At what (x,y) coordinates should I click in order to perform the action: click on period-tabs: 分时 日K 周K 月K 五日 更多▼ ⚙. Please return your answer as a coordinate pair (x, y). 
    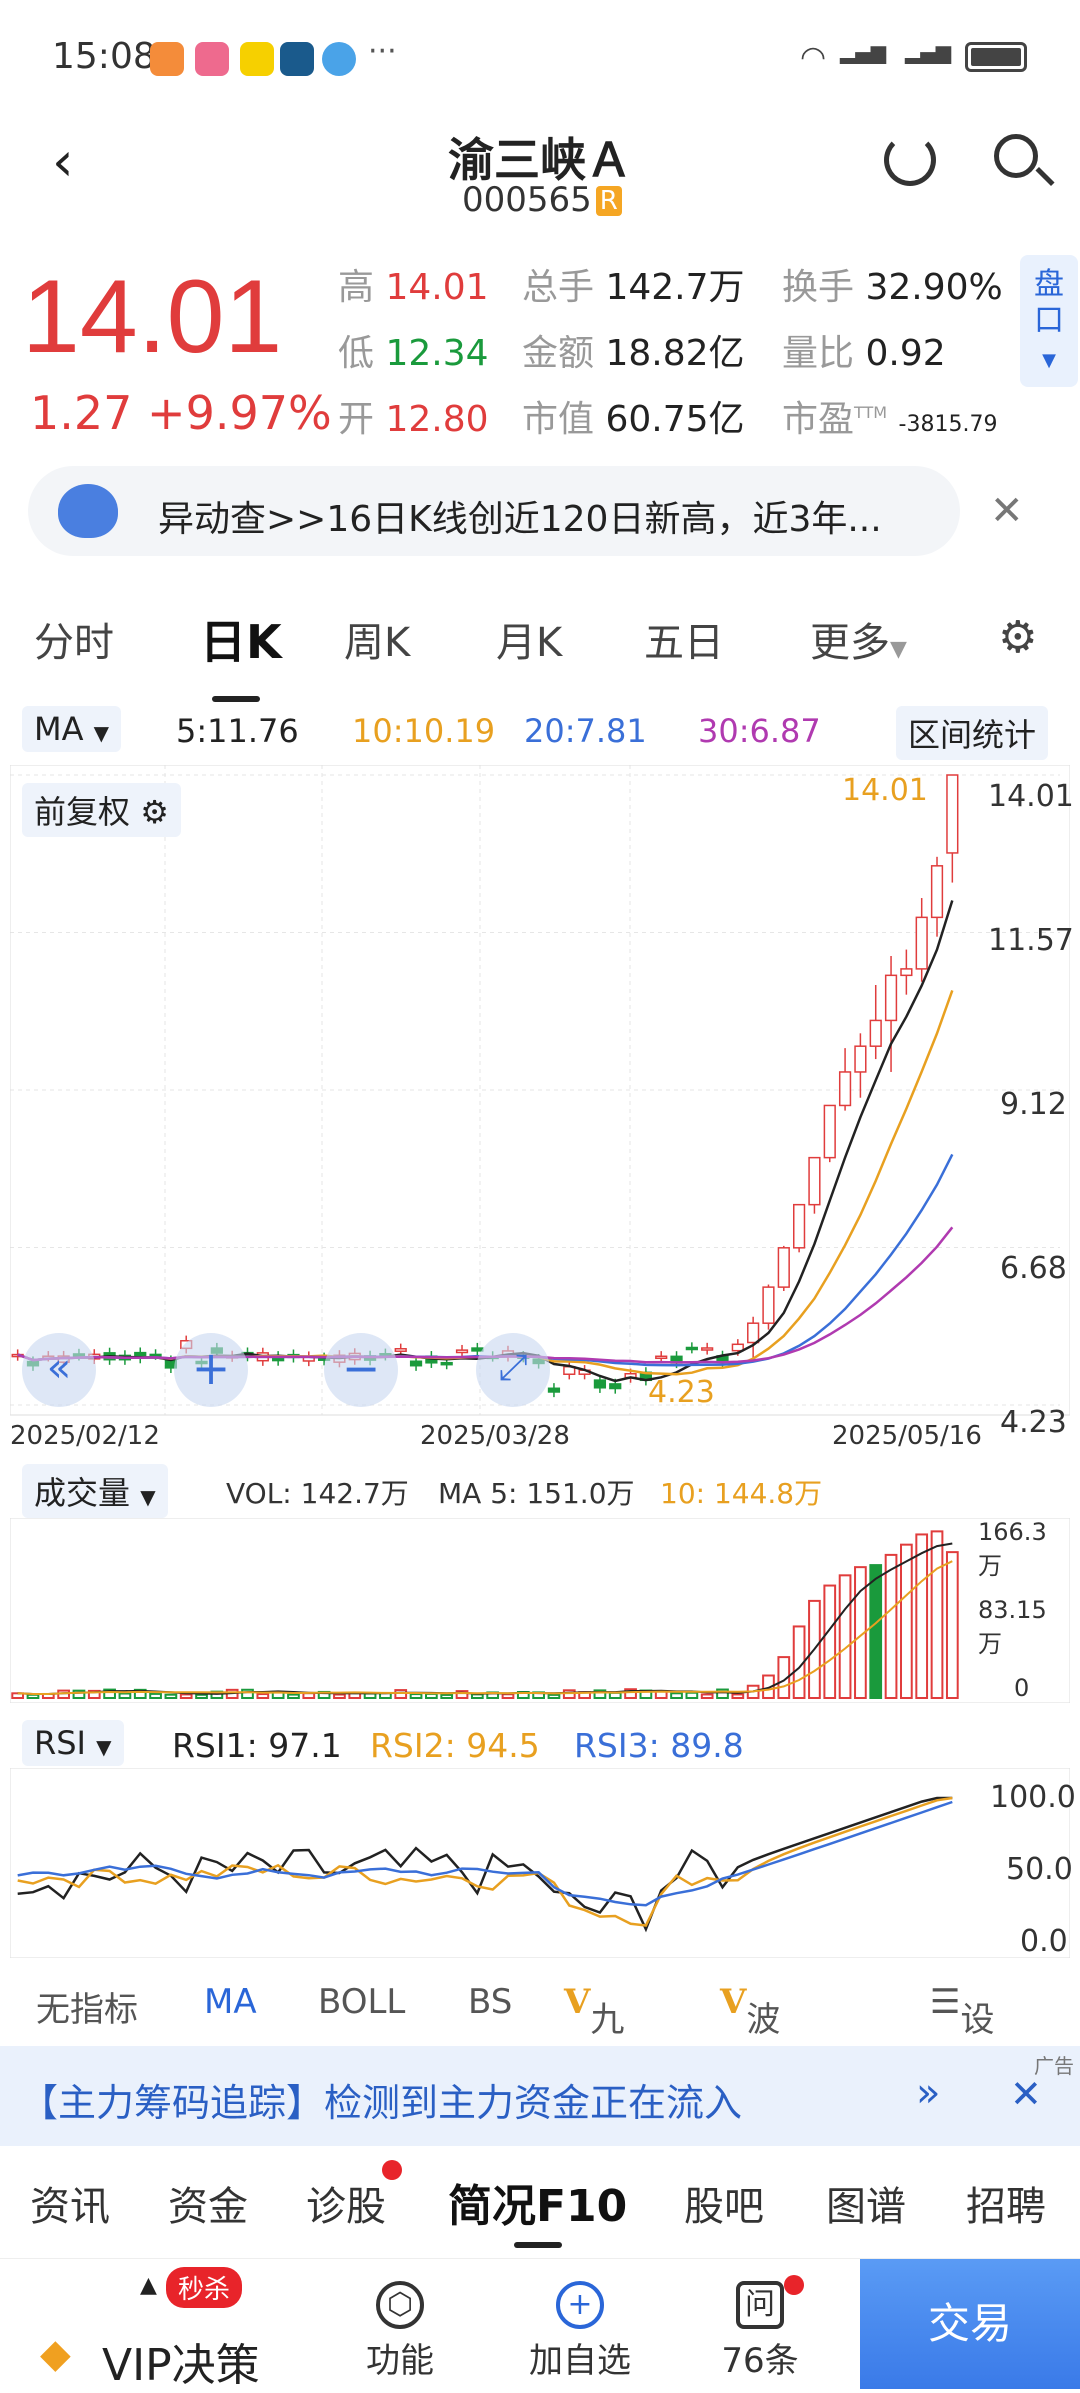
    Looking at the image, I should click on (540, 646).